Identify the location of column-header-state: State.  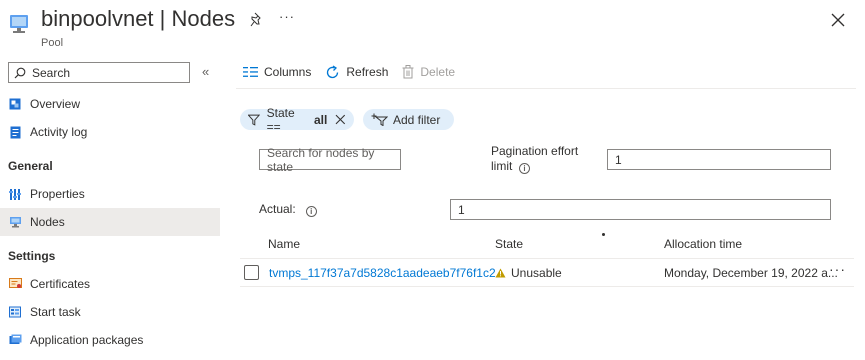
(509, 244).